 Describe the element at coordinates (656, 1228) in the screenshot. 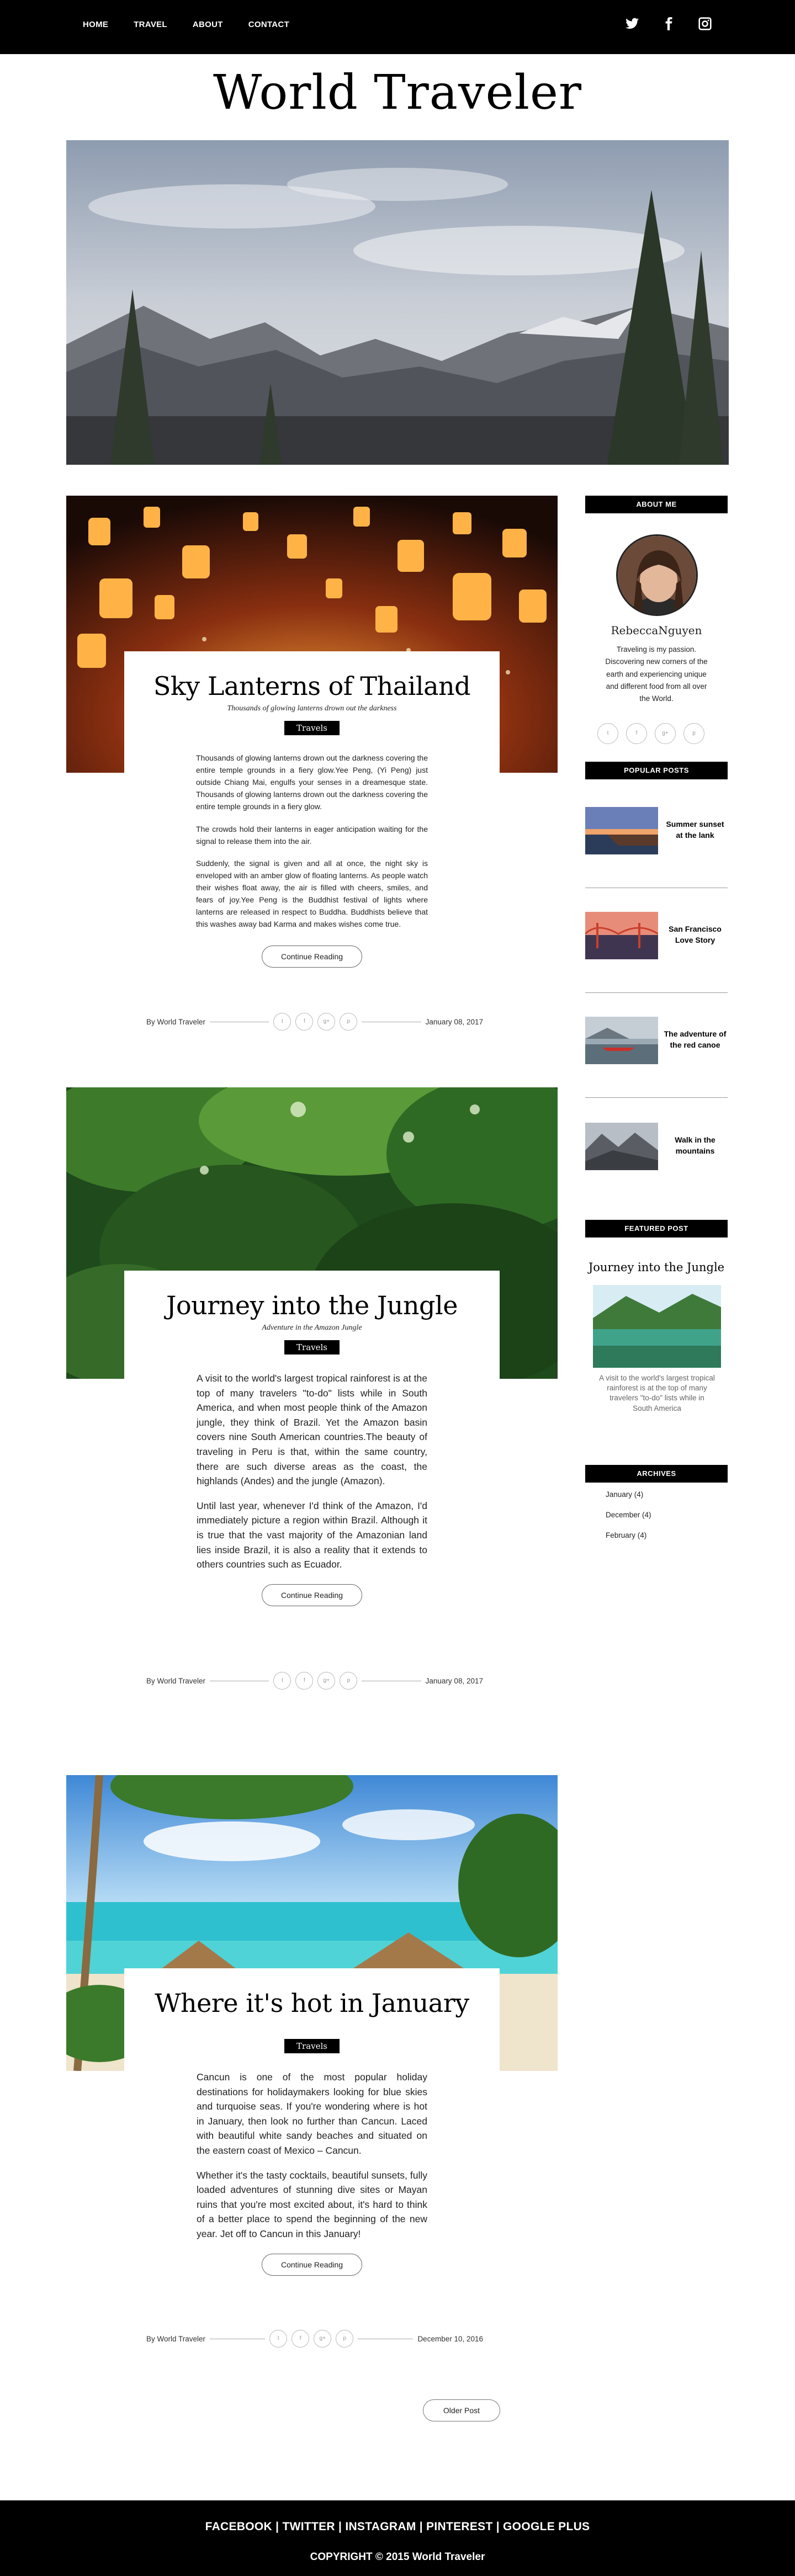

I see `featured-post-heading: FEATURED POST` at that location.